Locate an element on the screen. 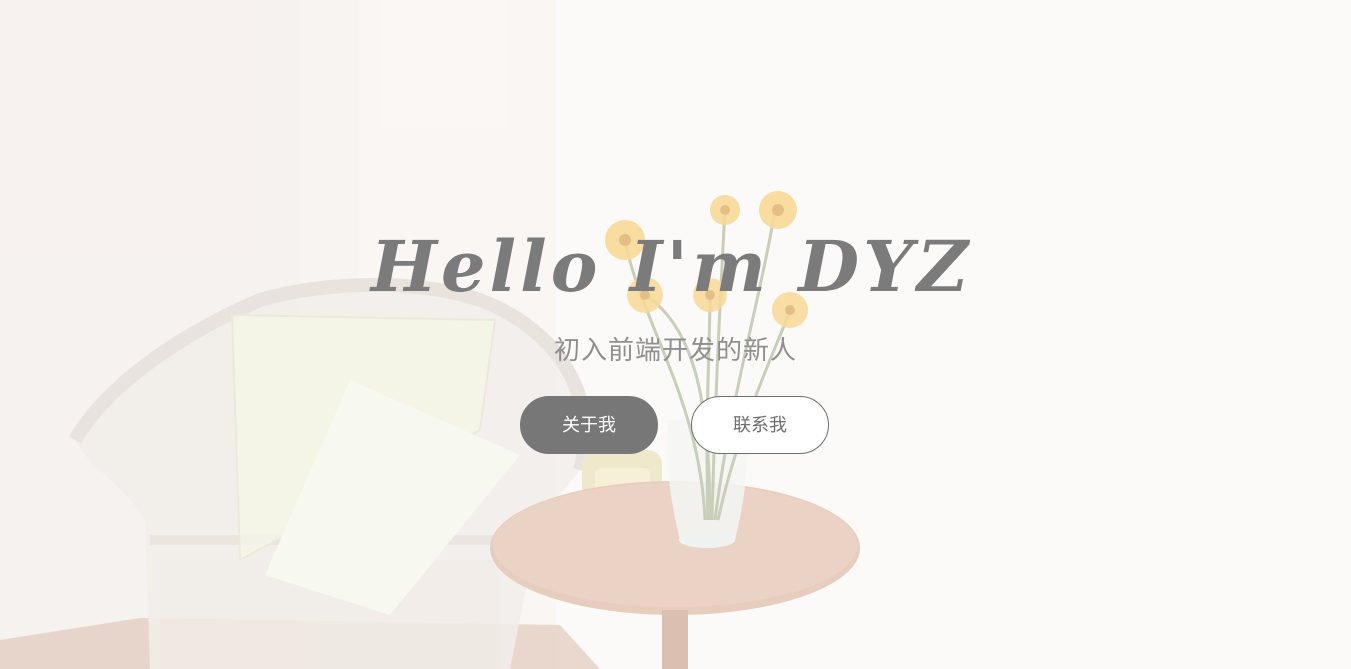 The image size is (1351, 669). hero-subtitle: 初入前端开发的新人 is located at coordinates (675, 351).